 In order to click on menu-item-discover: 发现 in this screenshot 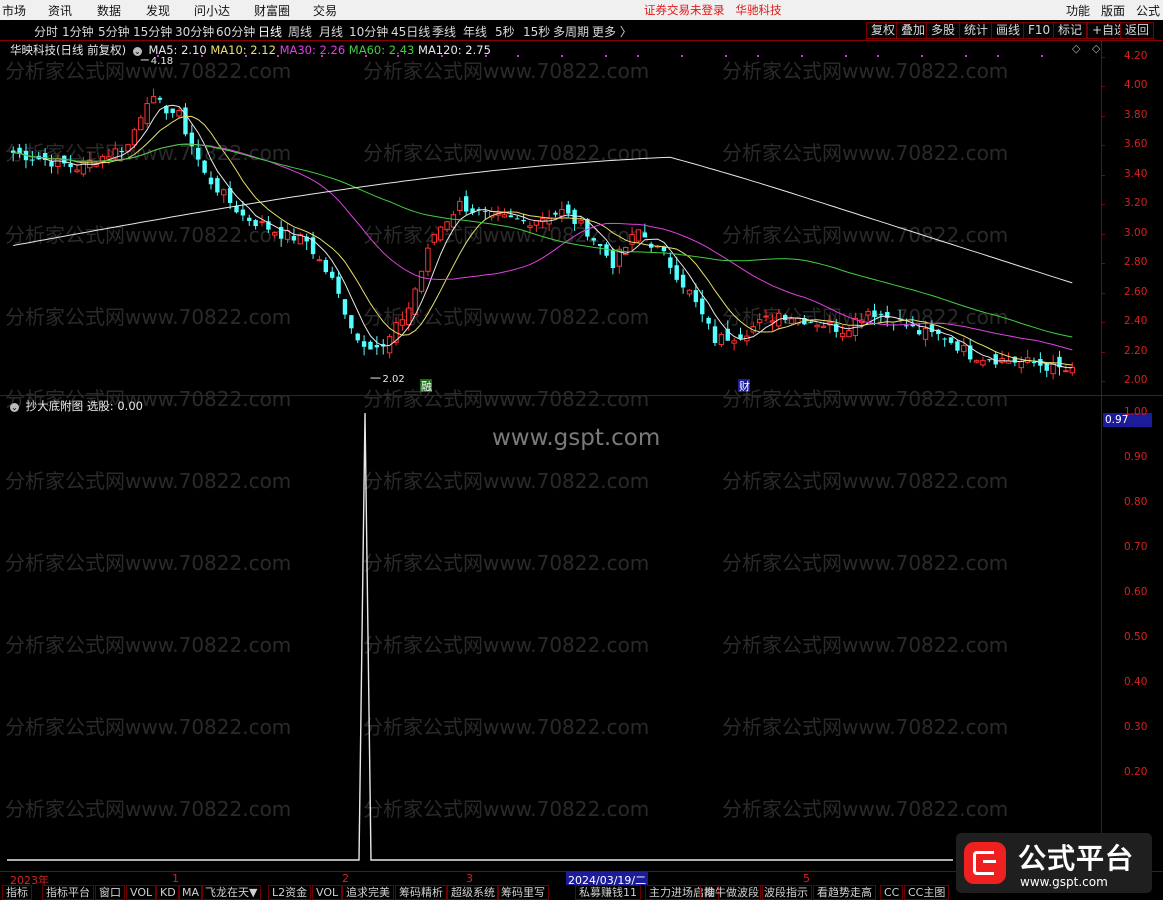, I will do `click(158, 10)`.